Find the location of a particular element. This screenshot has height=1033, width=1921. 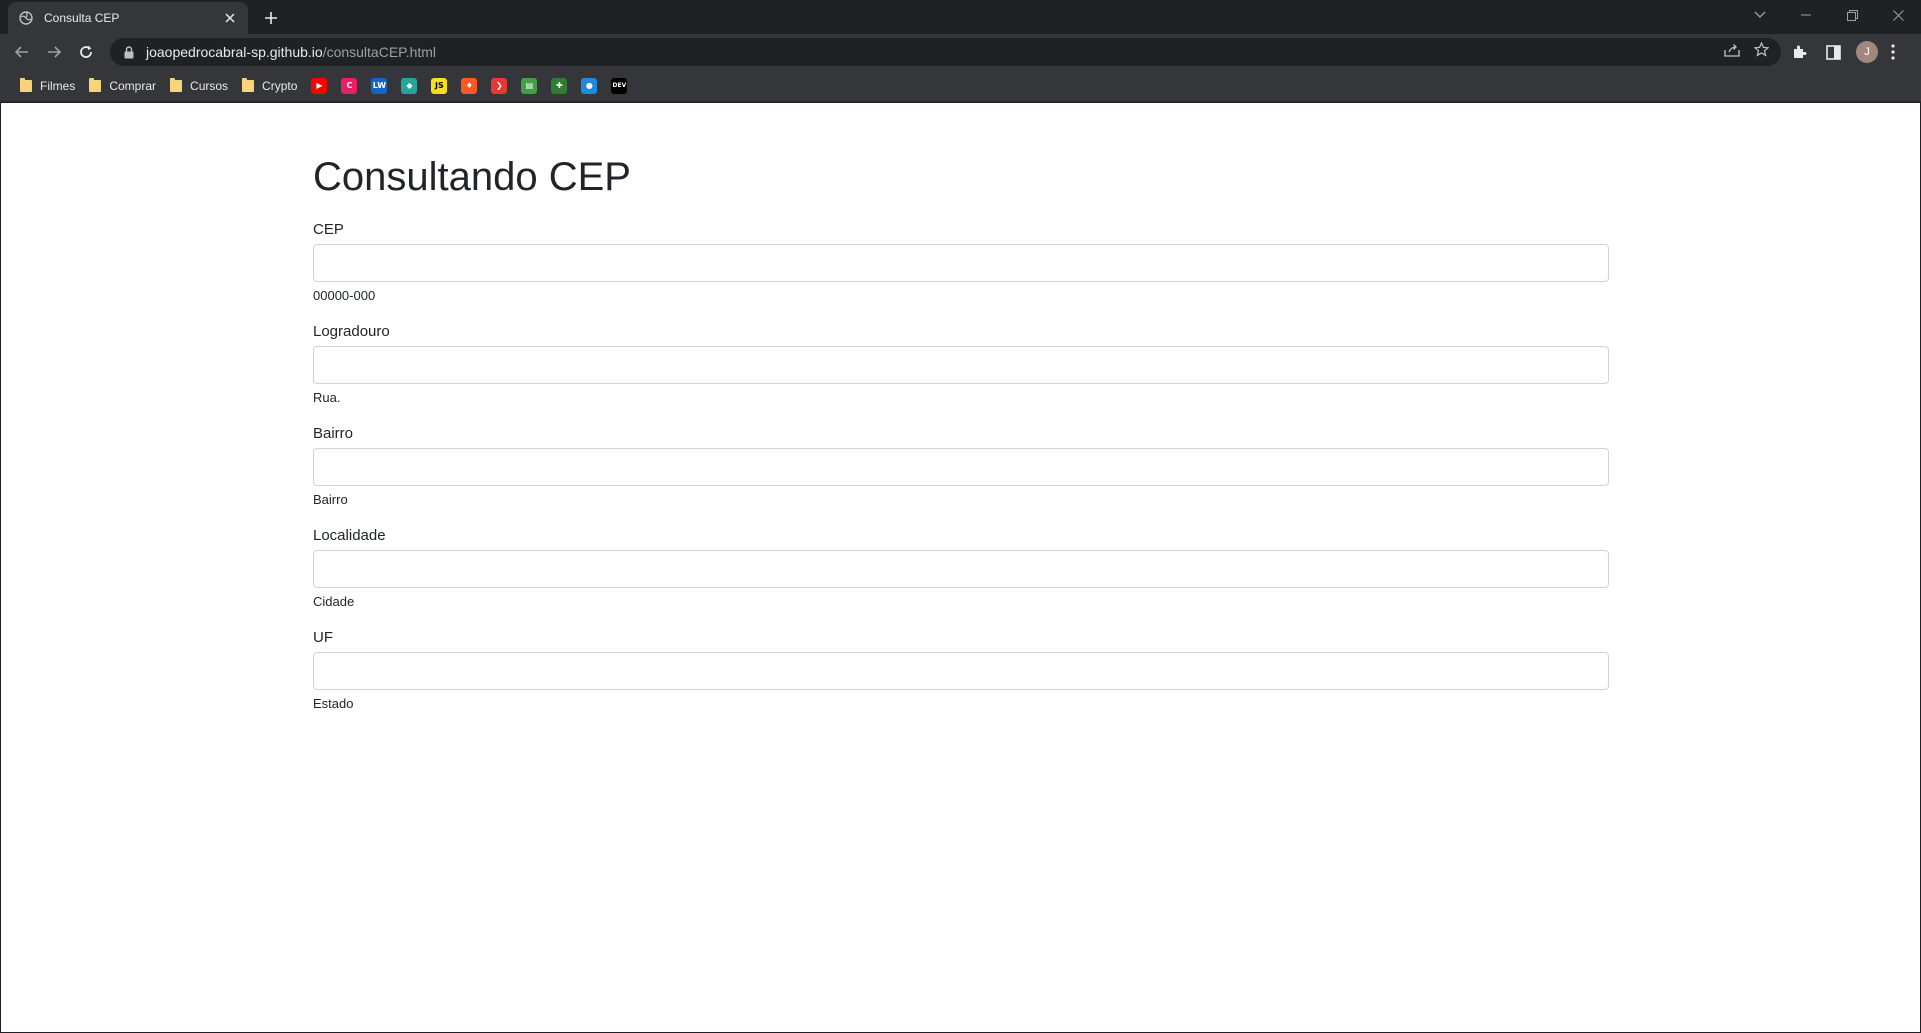

field-logradouro: Logradouro Rua. is located at coordinates (961, 364).